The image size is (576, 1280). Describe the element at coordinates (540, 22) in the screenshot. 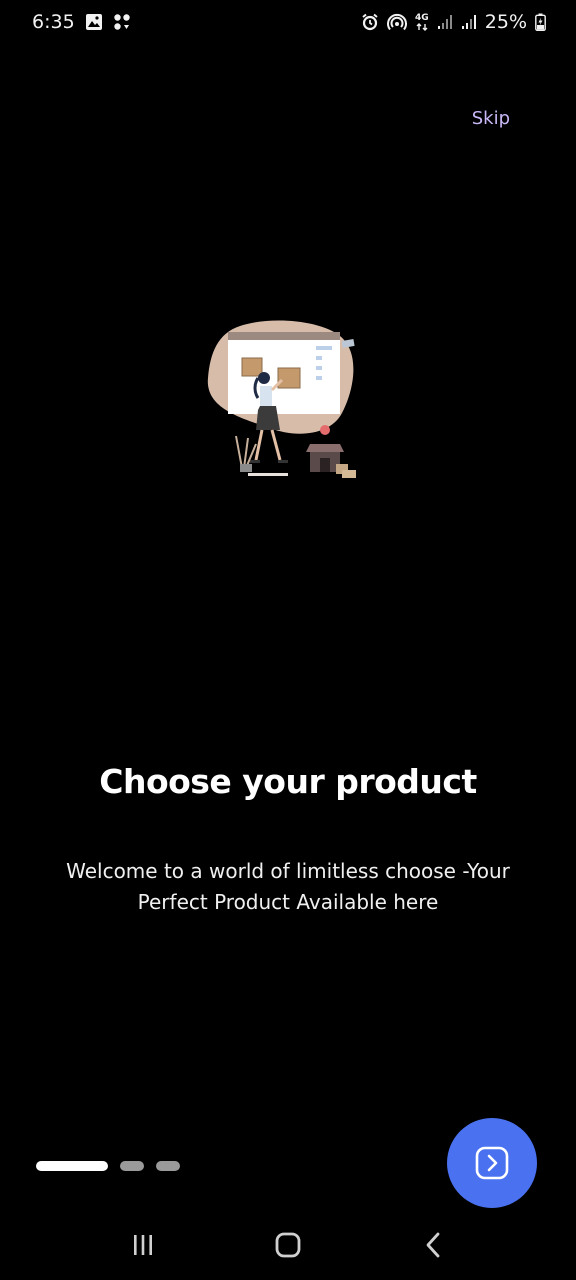

I see `battery-charging-icon` at that location.